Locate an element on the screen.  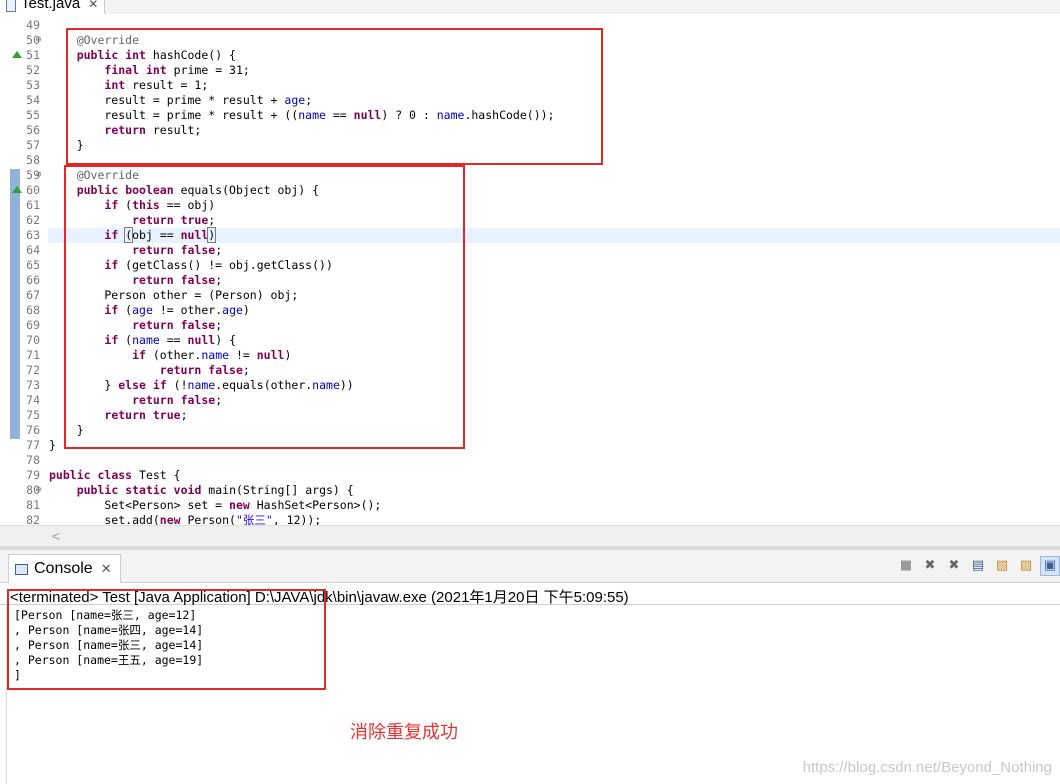
highlight-box-output is located at coordinates (166, 639).